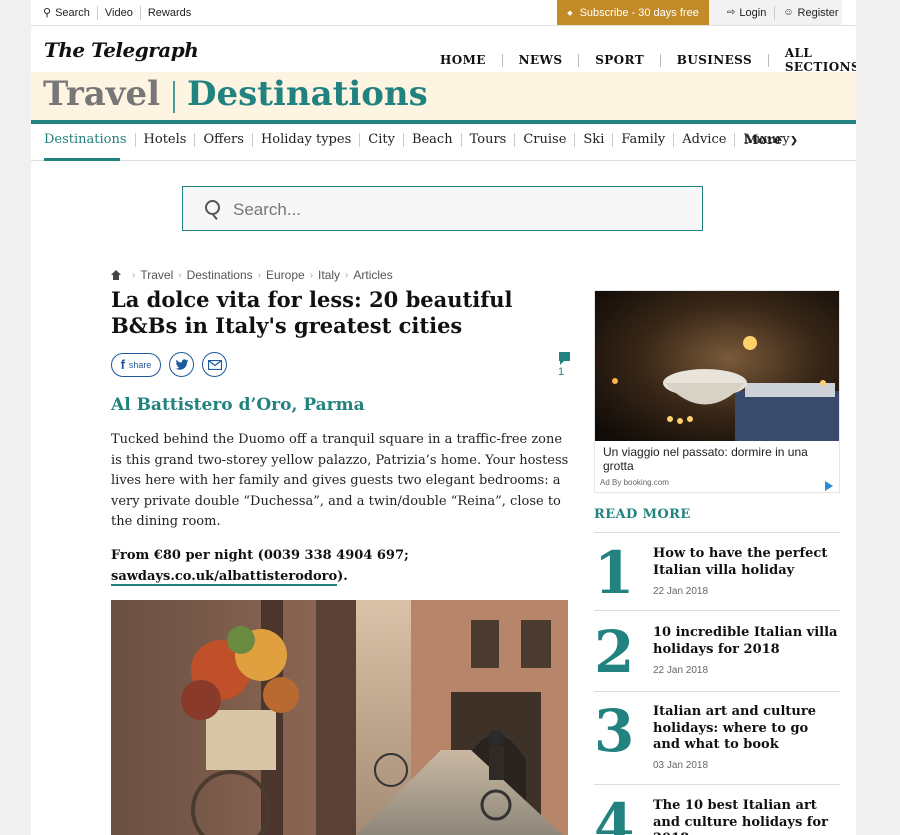 The image size is (900, 835). Describe the element at coordinates (681, 765) in the screenshot. I see `read-more-date: 03 Jan 2018` at that location.